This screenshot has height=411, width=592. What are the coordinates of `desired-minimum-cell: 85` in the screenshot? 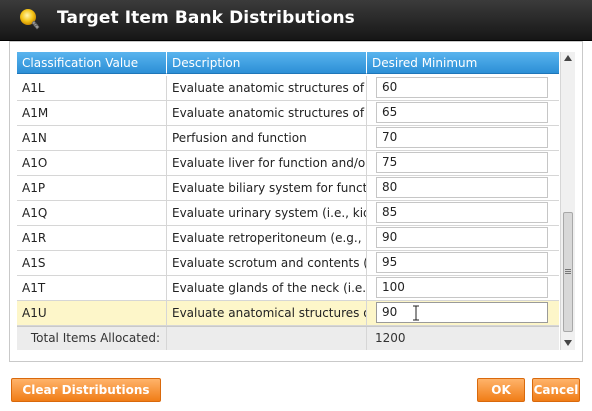 It's located at (463, 213).